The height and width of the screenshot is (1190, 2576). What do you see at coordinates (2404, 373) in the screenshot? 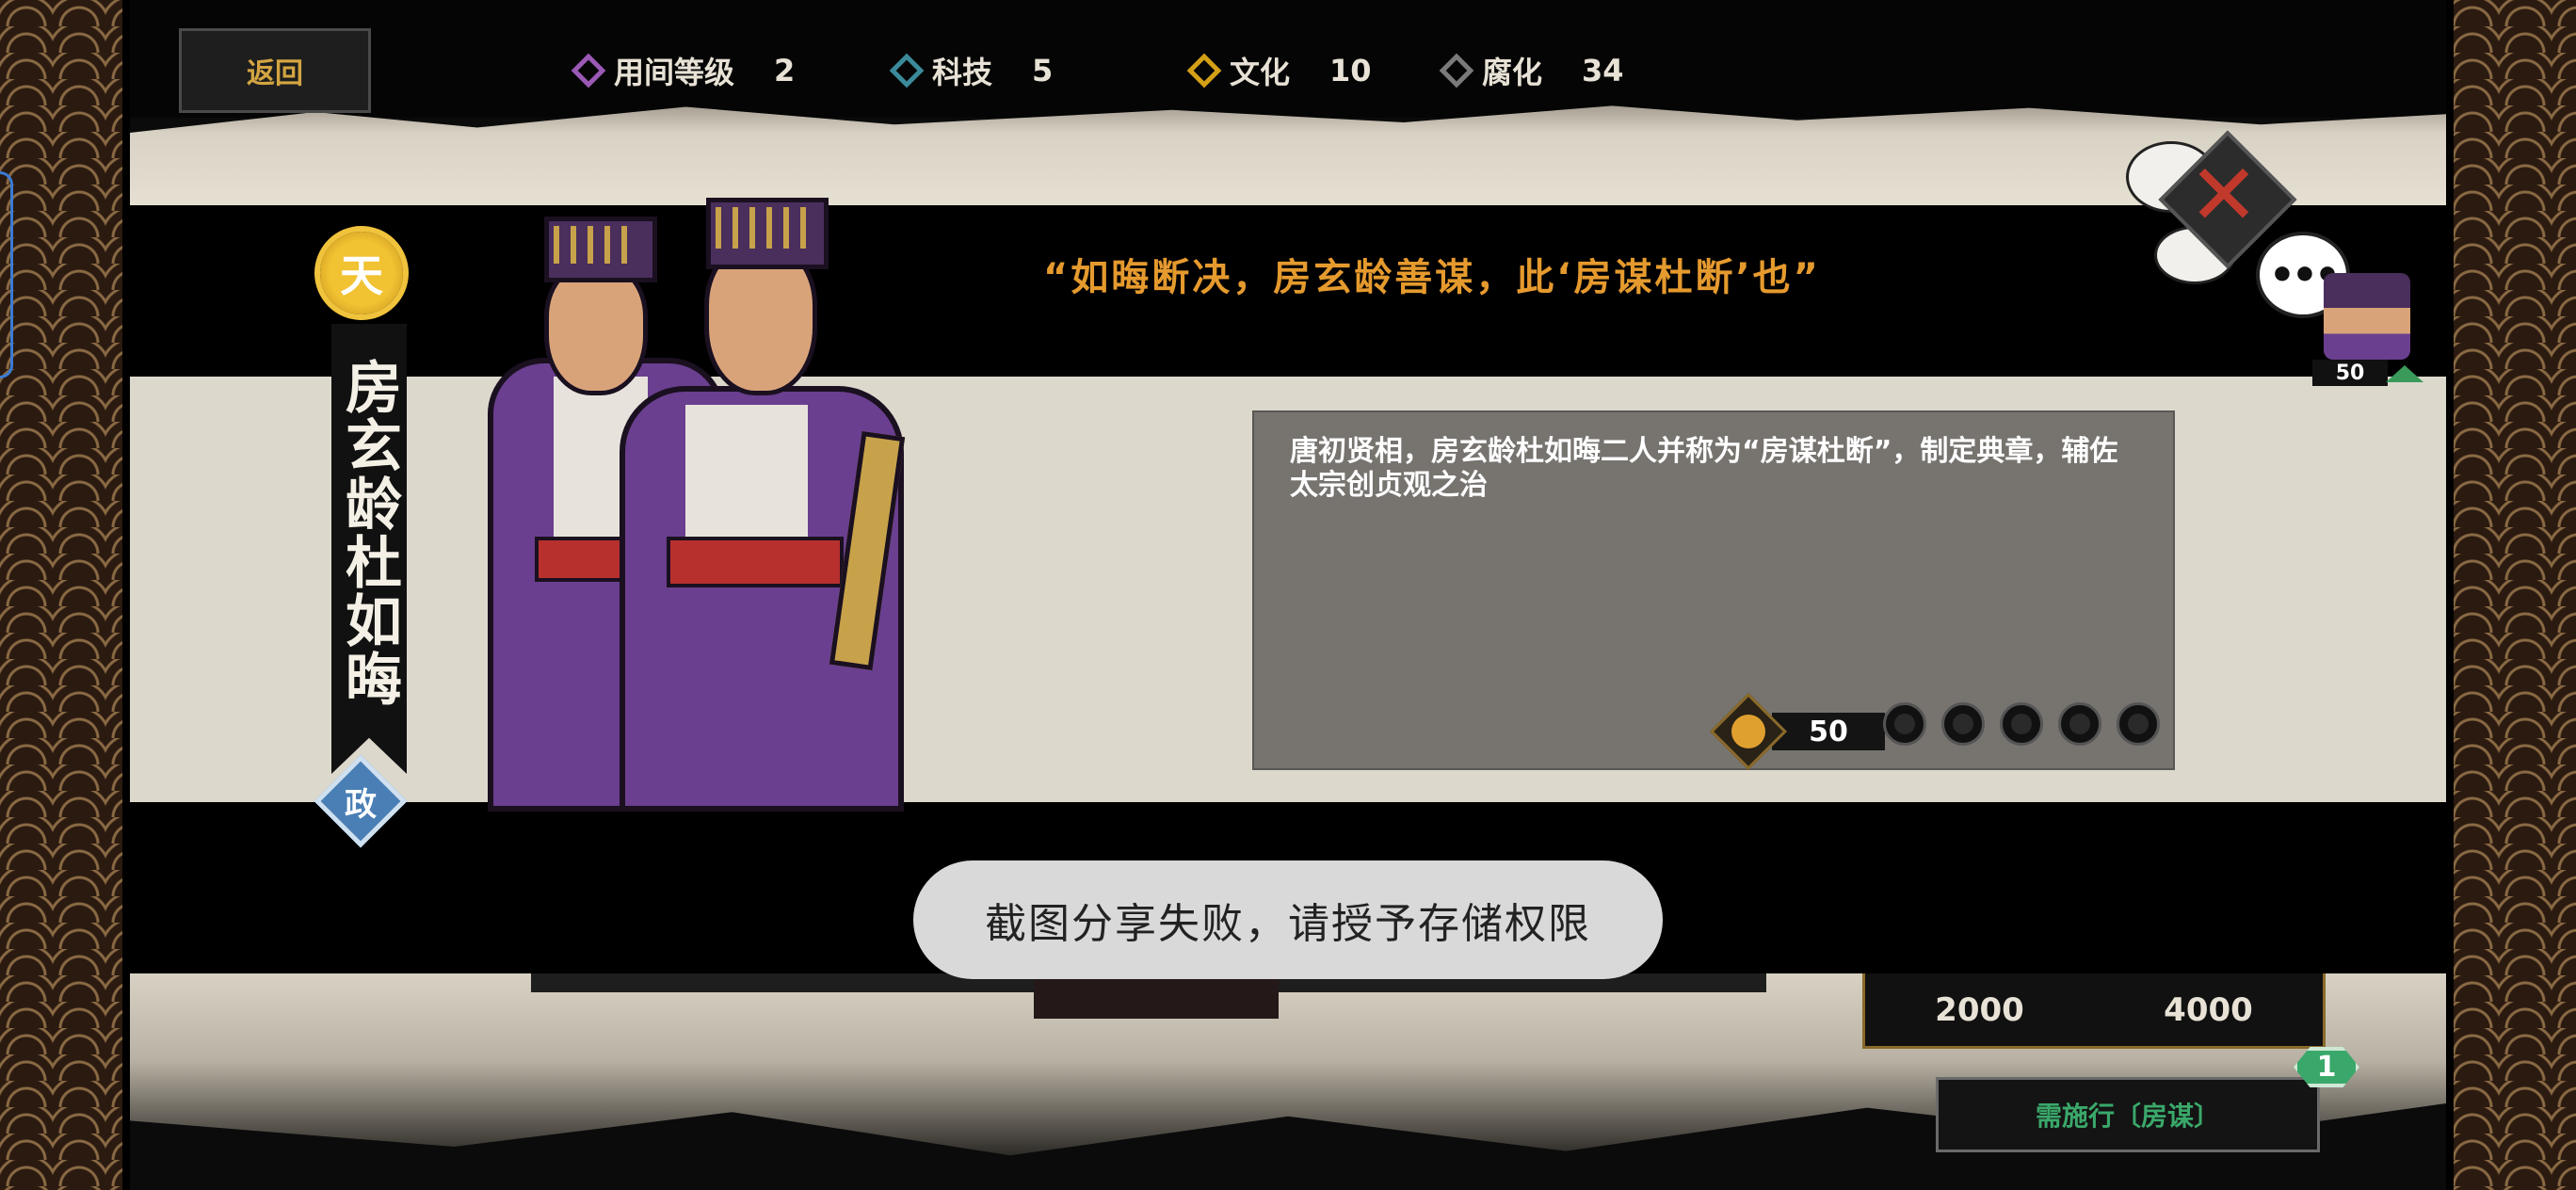
I see `level-up-arrow-icon` at bounding box center [2404, 373].